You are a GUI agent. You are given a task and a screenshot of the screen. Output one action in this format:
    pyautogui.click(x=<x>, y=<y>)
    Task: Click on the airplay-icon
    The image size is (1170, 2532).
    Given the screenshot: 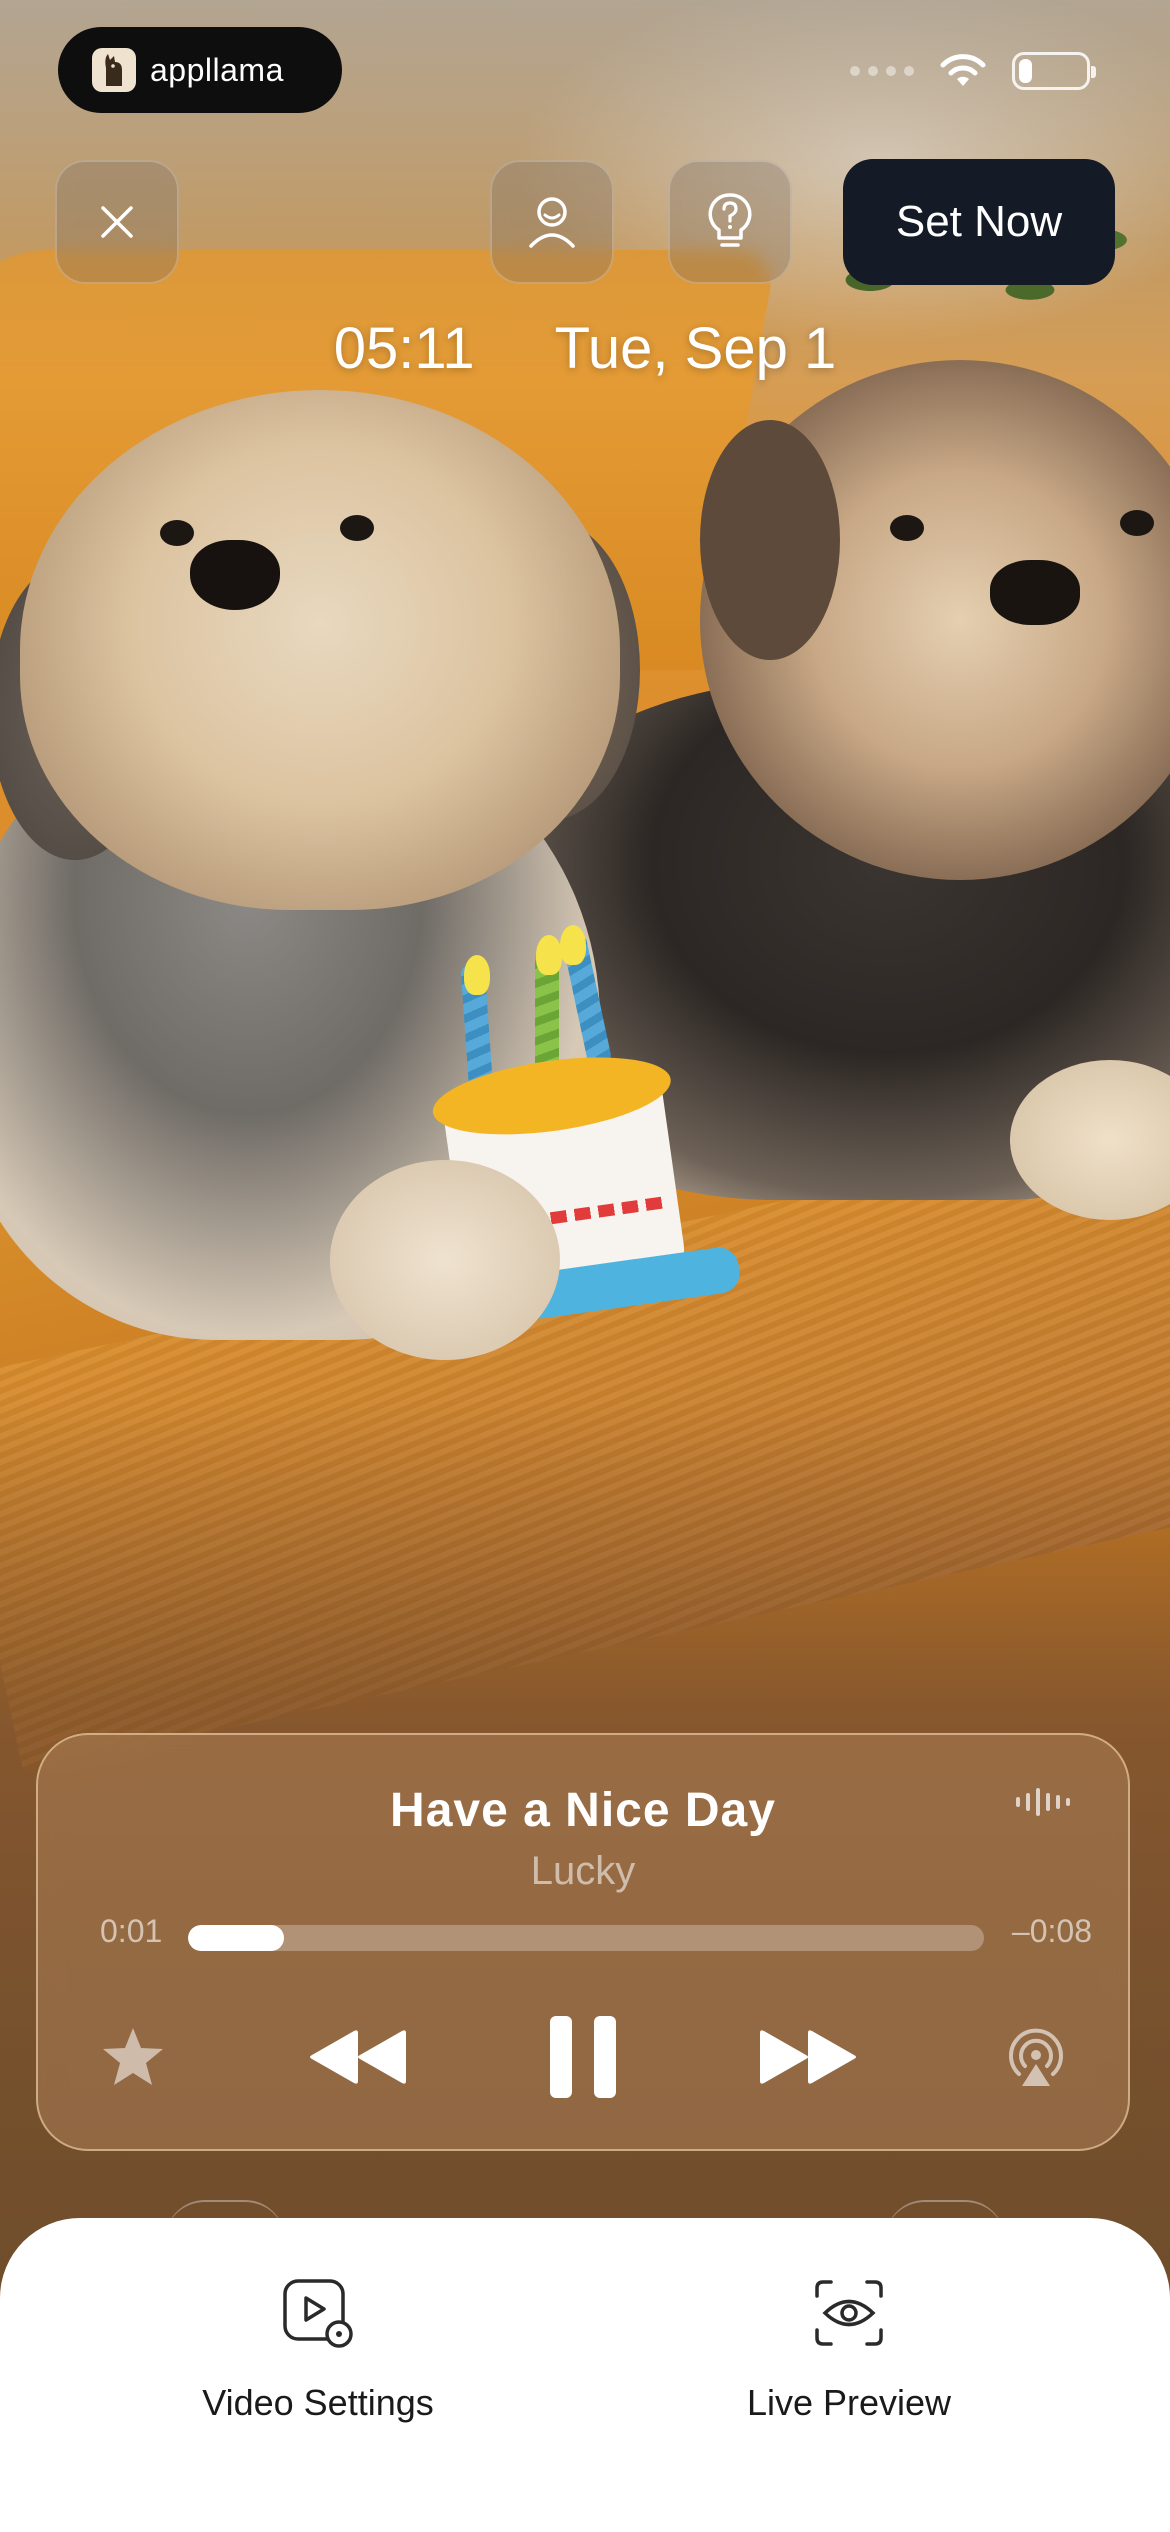 What is the action you would take?
    pyautogui.click(x=1036, y=2057)
    